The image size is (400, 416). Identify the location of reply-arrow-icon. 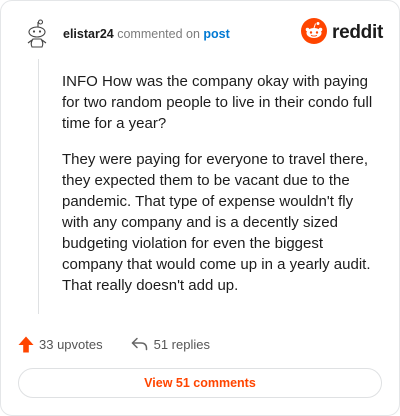
(140, 344).